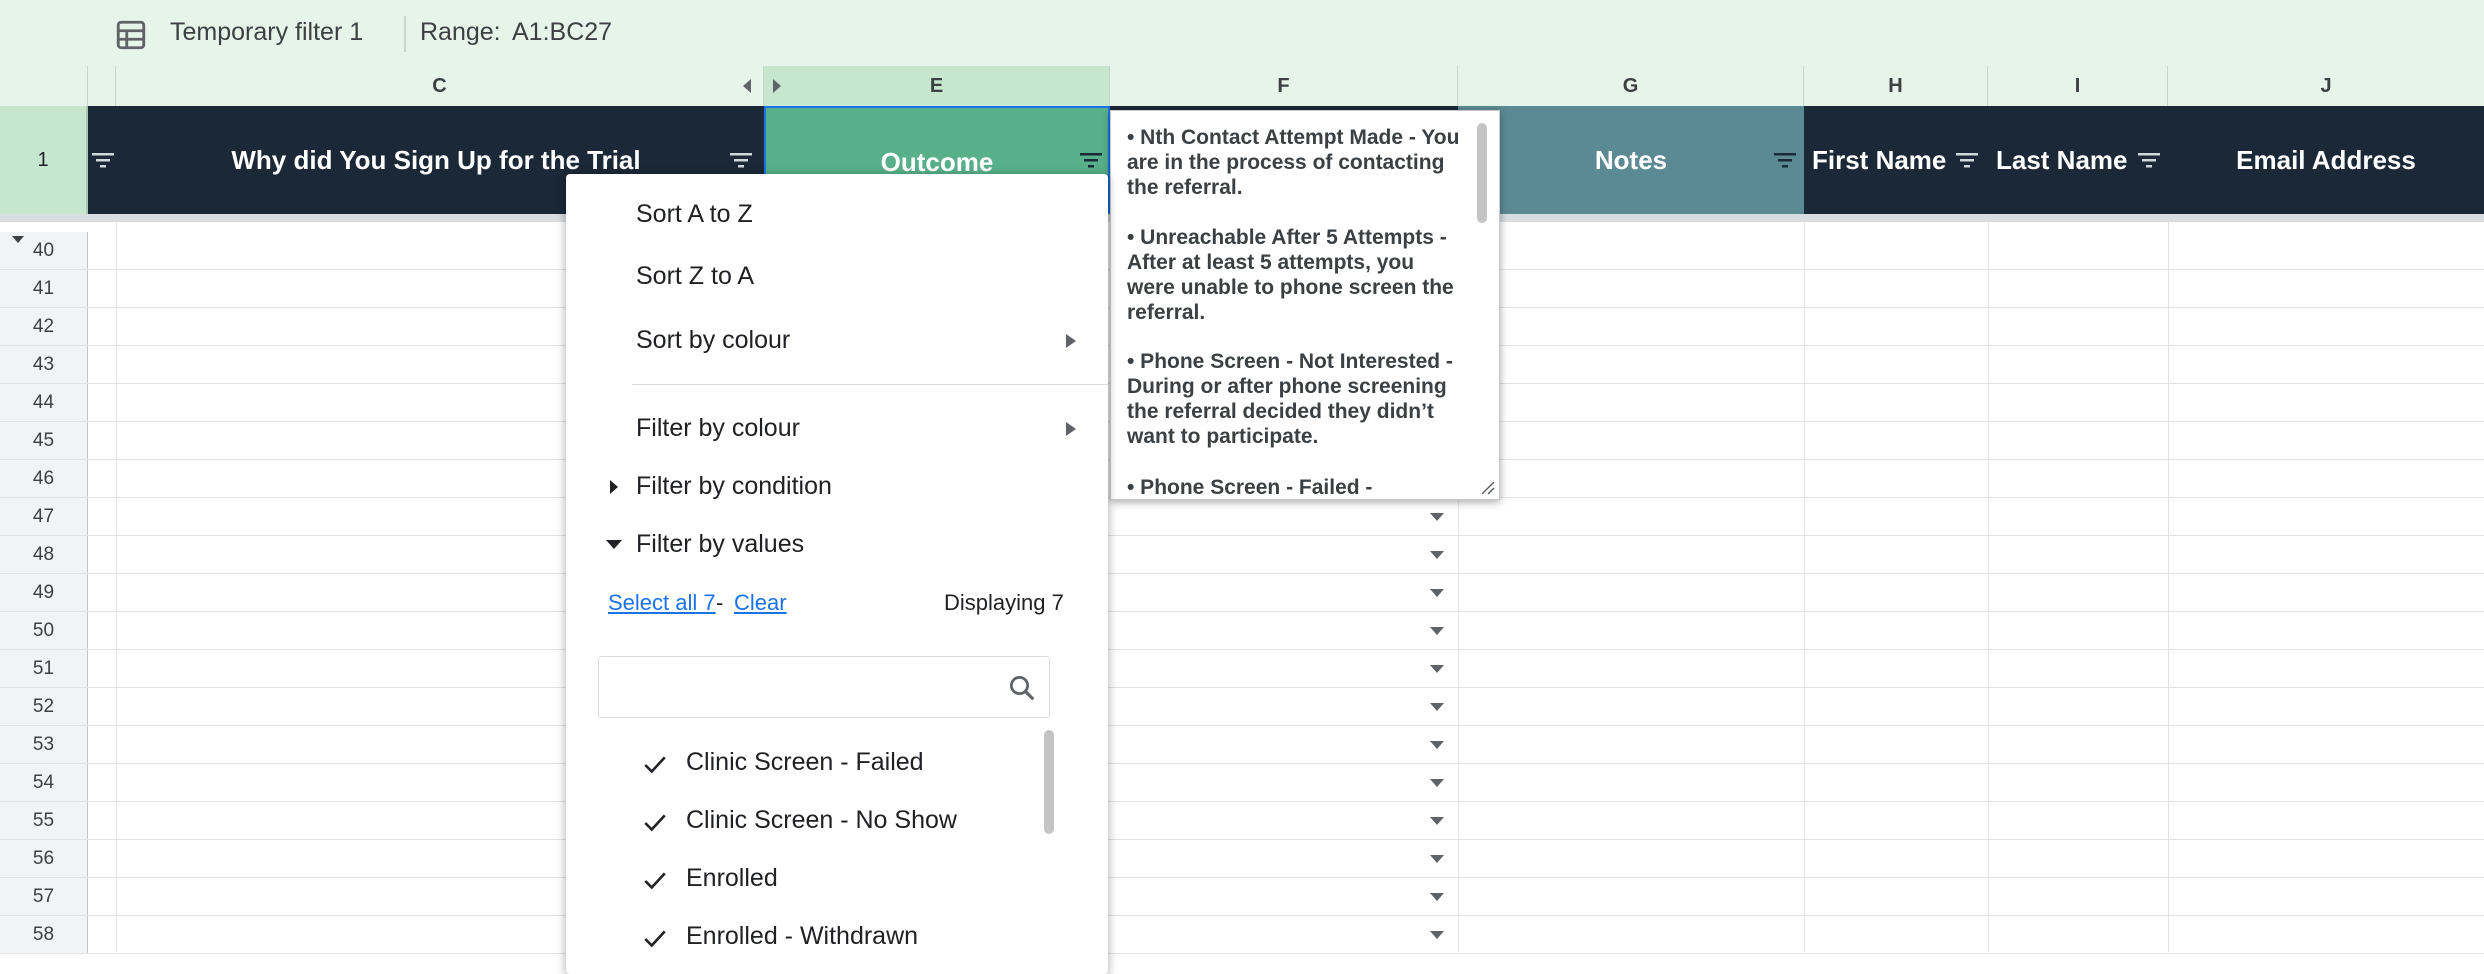  I want to click on search-input, so click(824, 687).